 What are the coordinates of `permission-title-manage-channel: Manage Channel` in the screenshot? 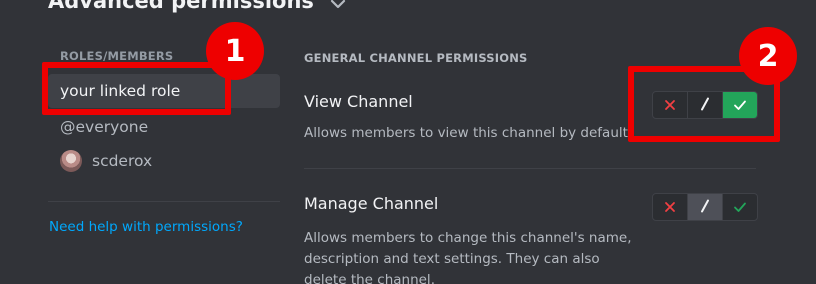 It's located at (371, 203).